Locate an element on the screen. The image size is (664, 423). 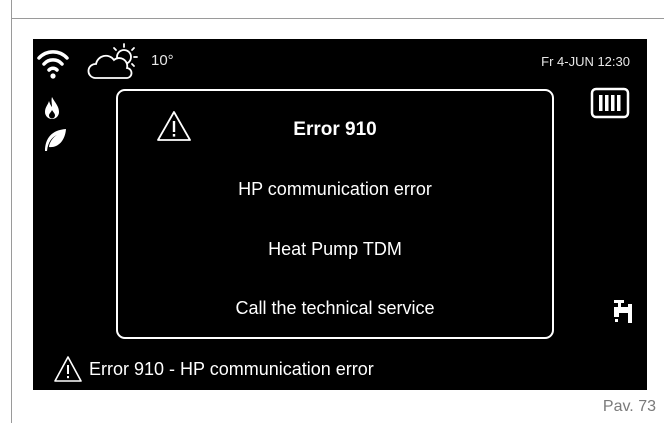
leaf-icon is located at coordinates (55, 140).